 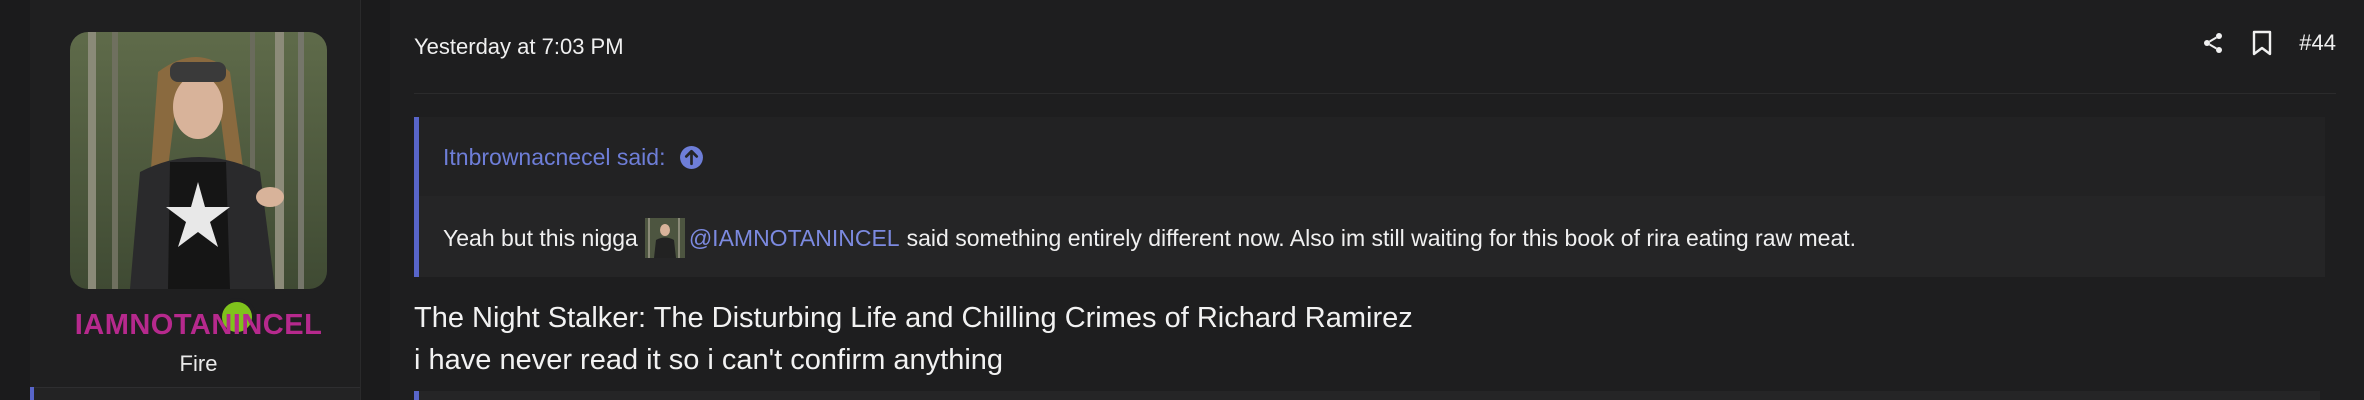 I want to click on post-number-link: #44, so click(x=2317, y=43).